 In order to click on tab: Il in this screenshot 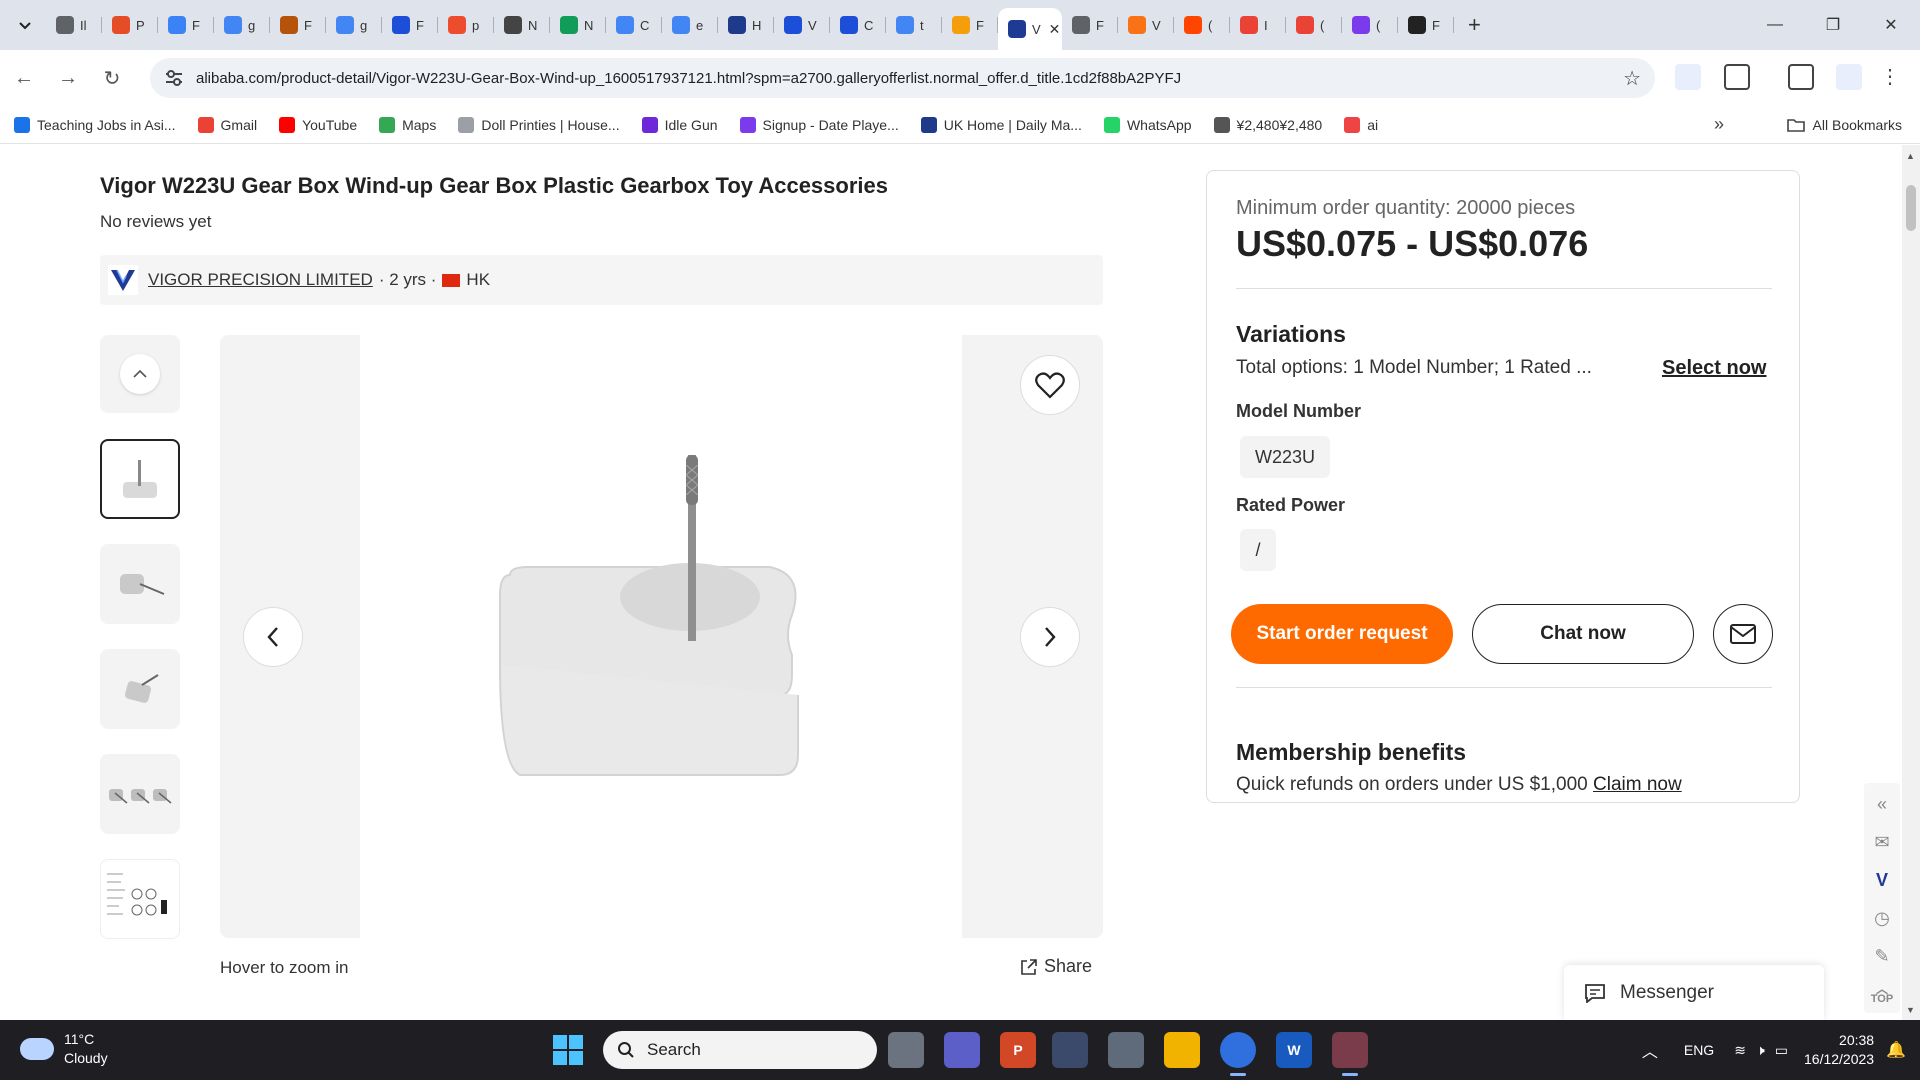, I will do `click(74, 25)`.